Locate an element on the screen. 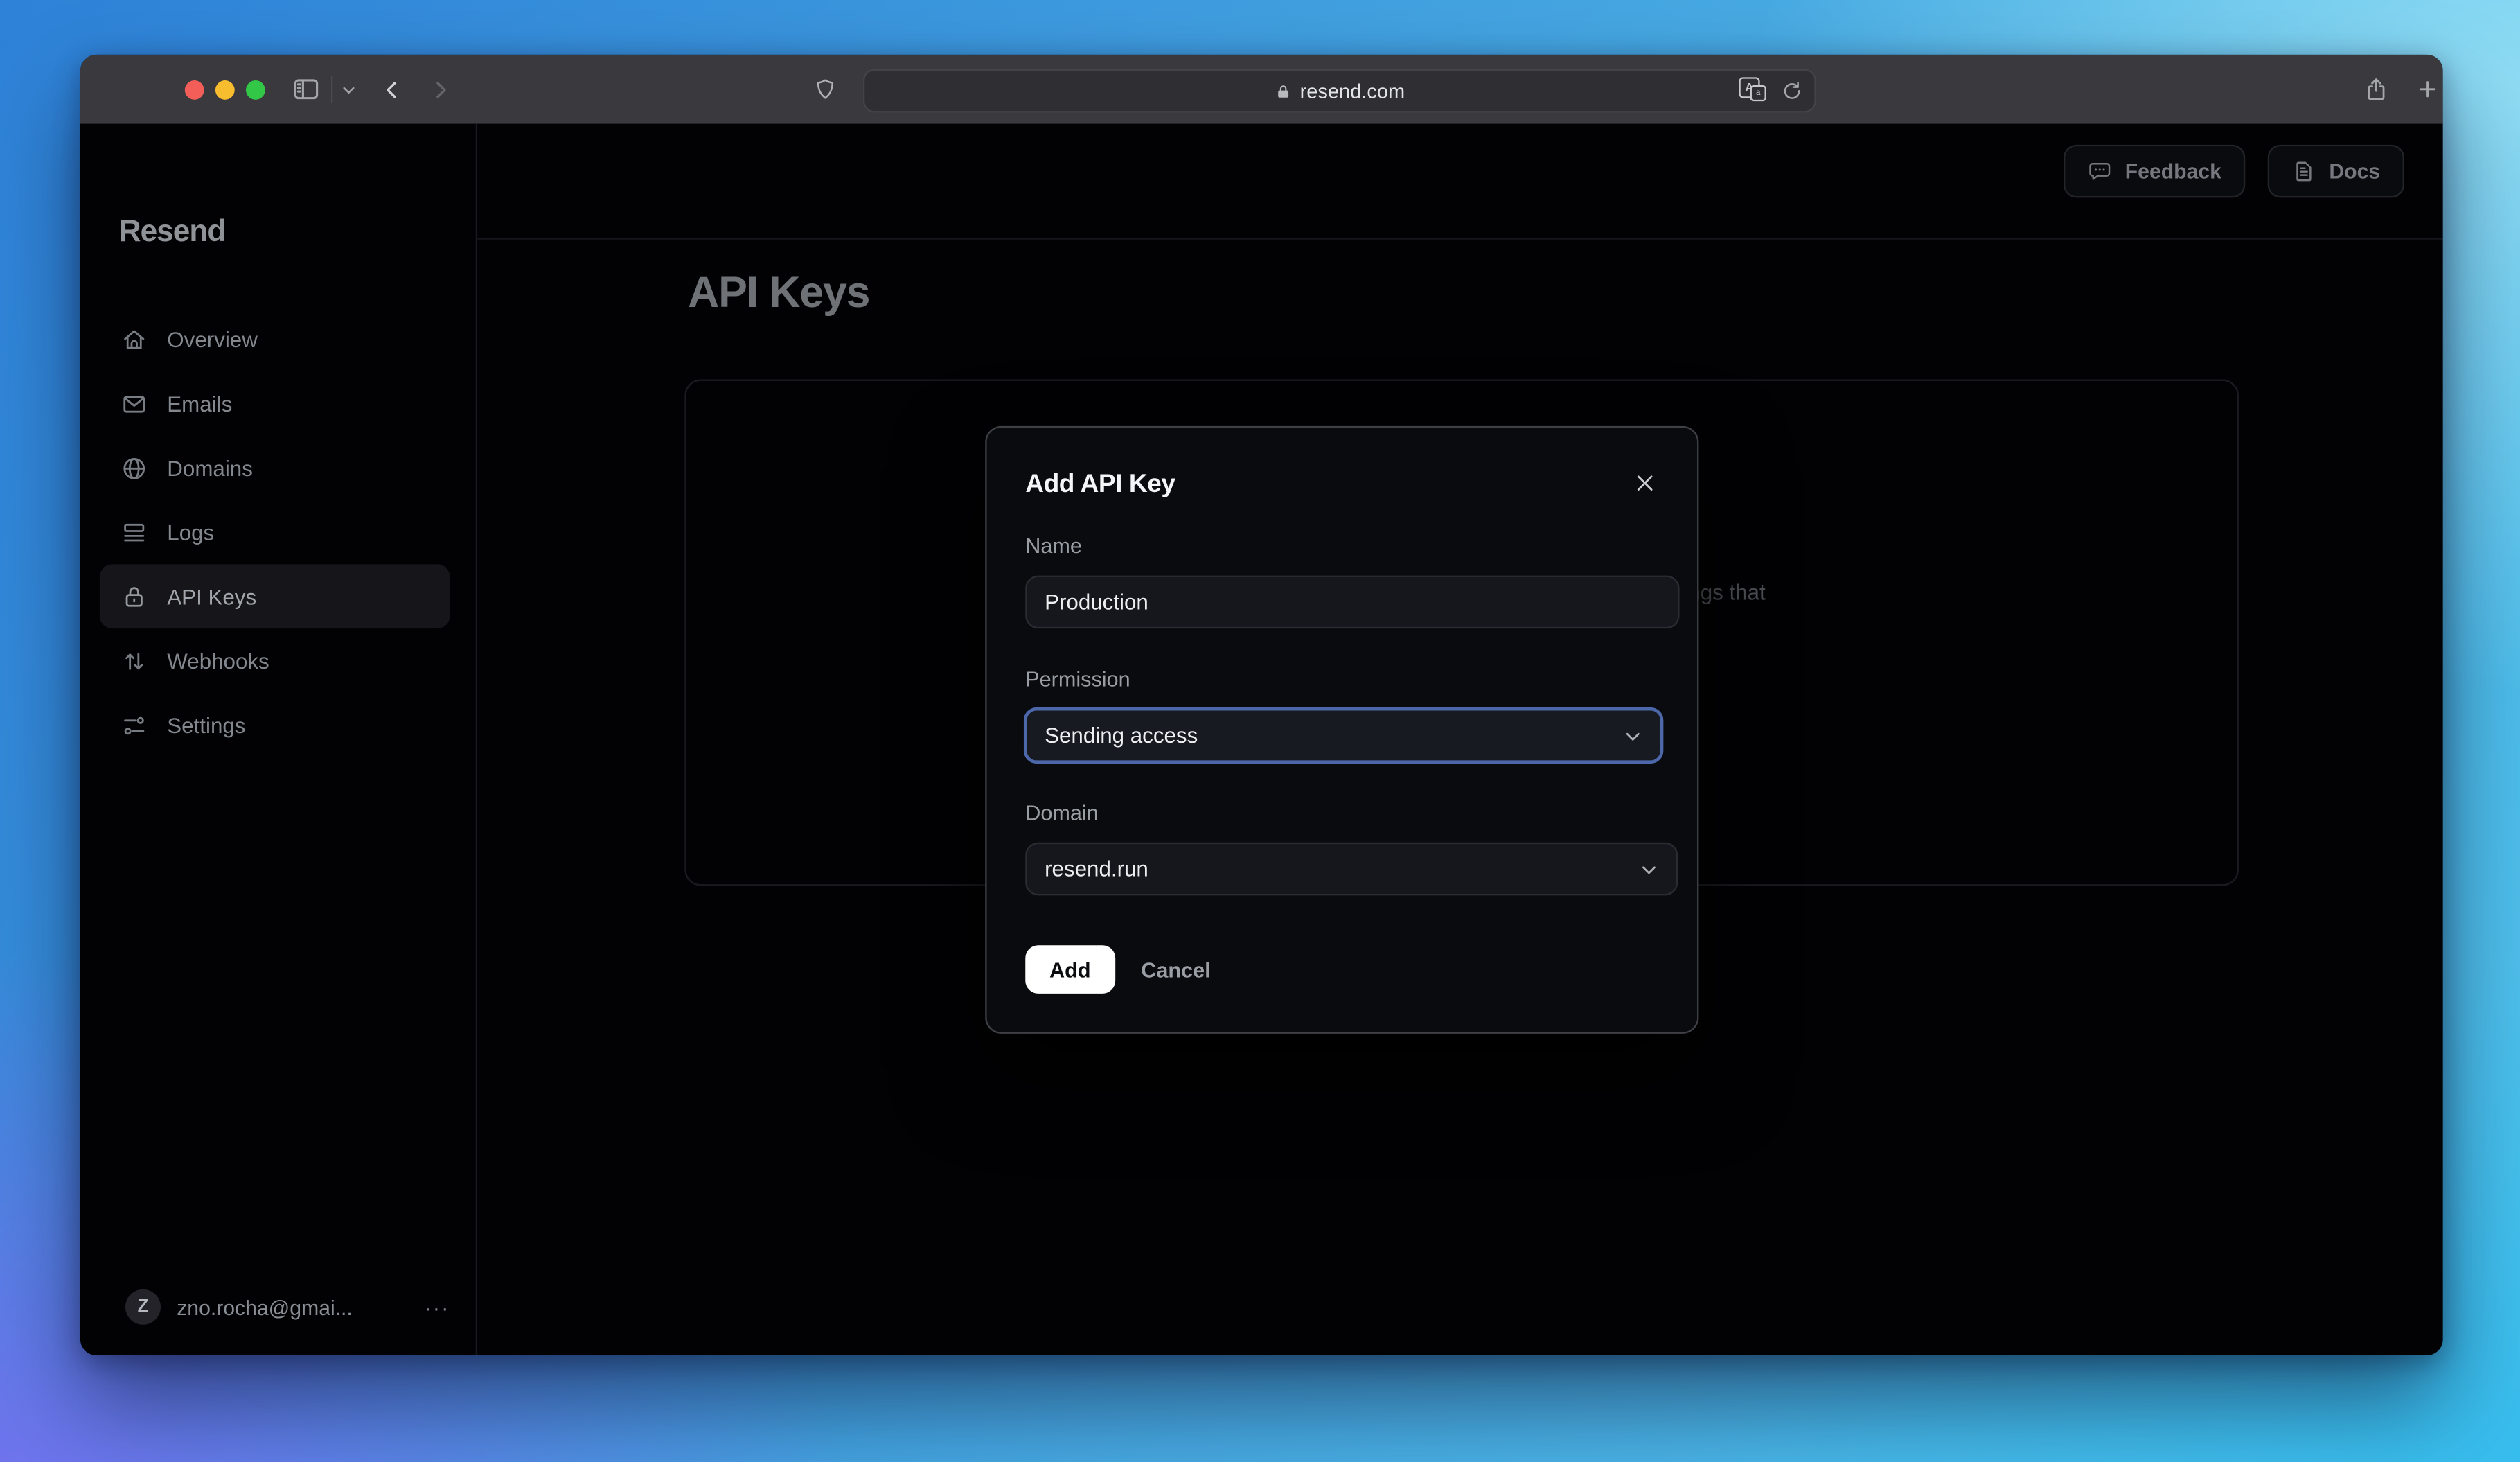  close-icon is located at coordinates (1644, 482).